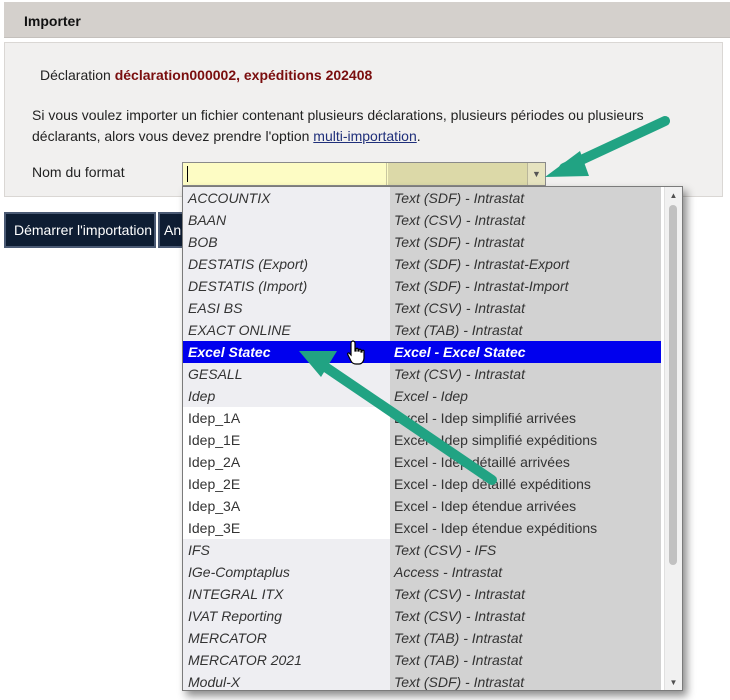 This screenshot has height=700, width=730. Describe the element at coordinates (286, 264) in the screenshot. I see `option-format-name: DESTATIS (Export)` at that location.